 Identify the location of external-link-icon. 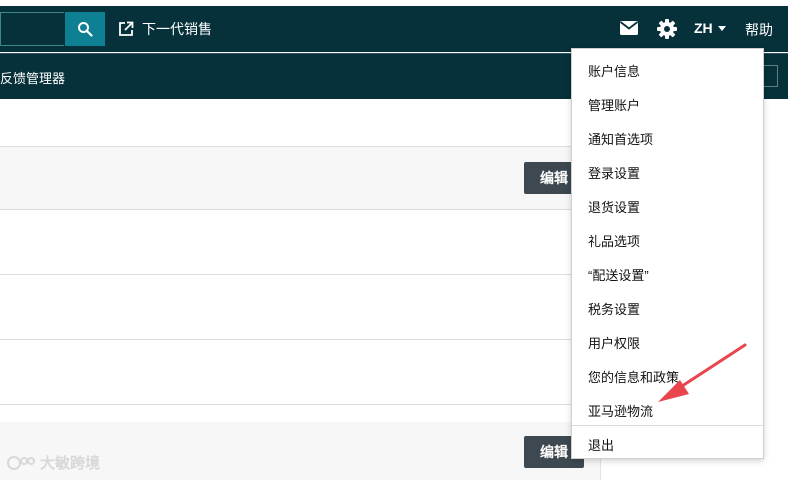
(126, 28).